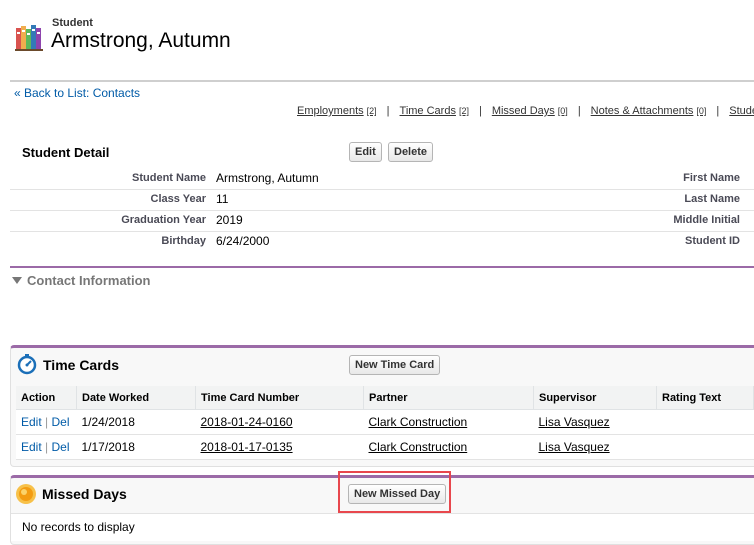  What do you see at coordinates (279, 398) in the screenshot?
I see `column-header: Time Card Number` at bounding box center [279, 398].